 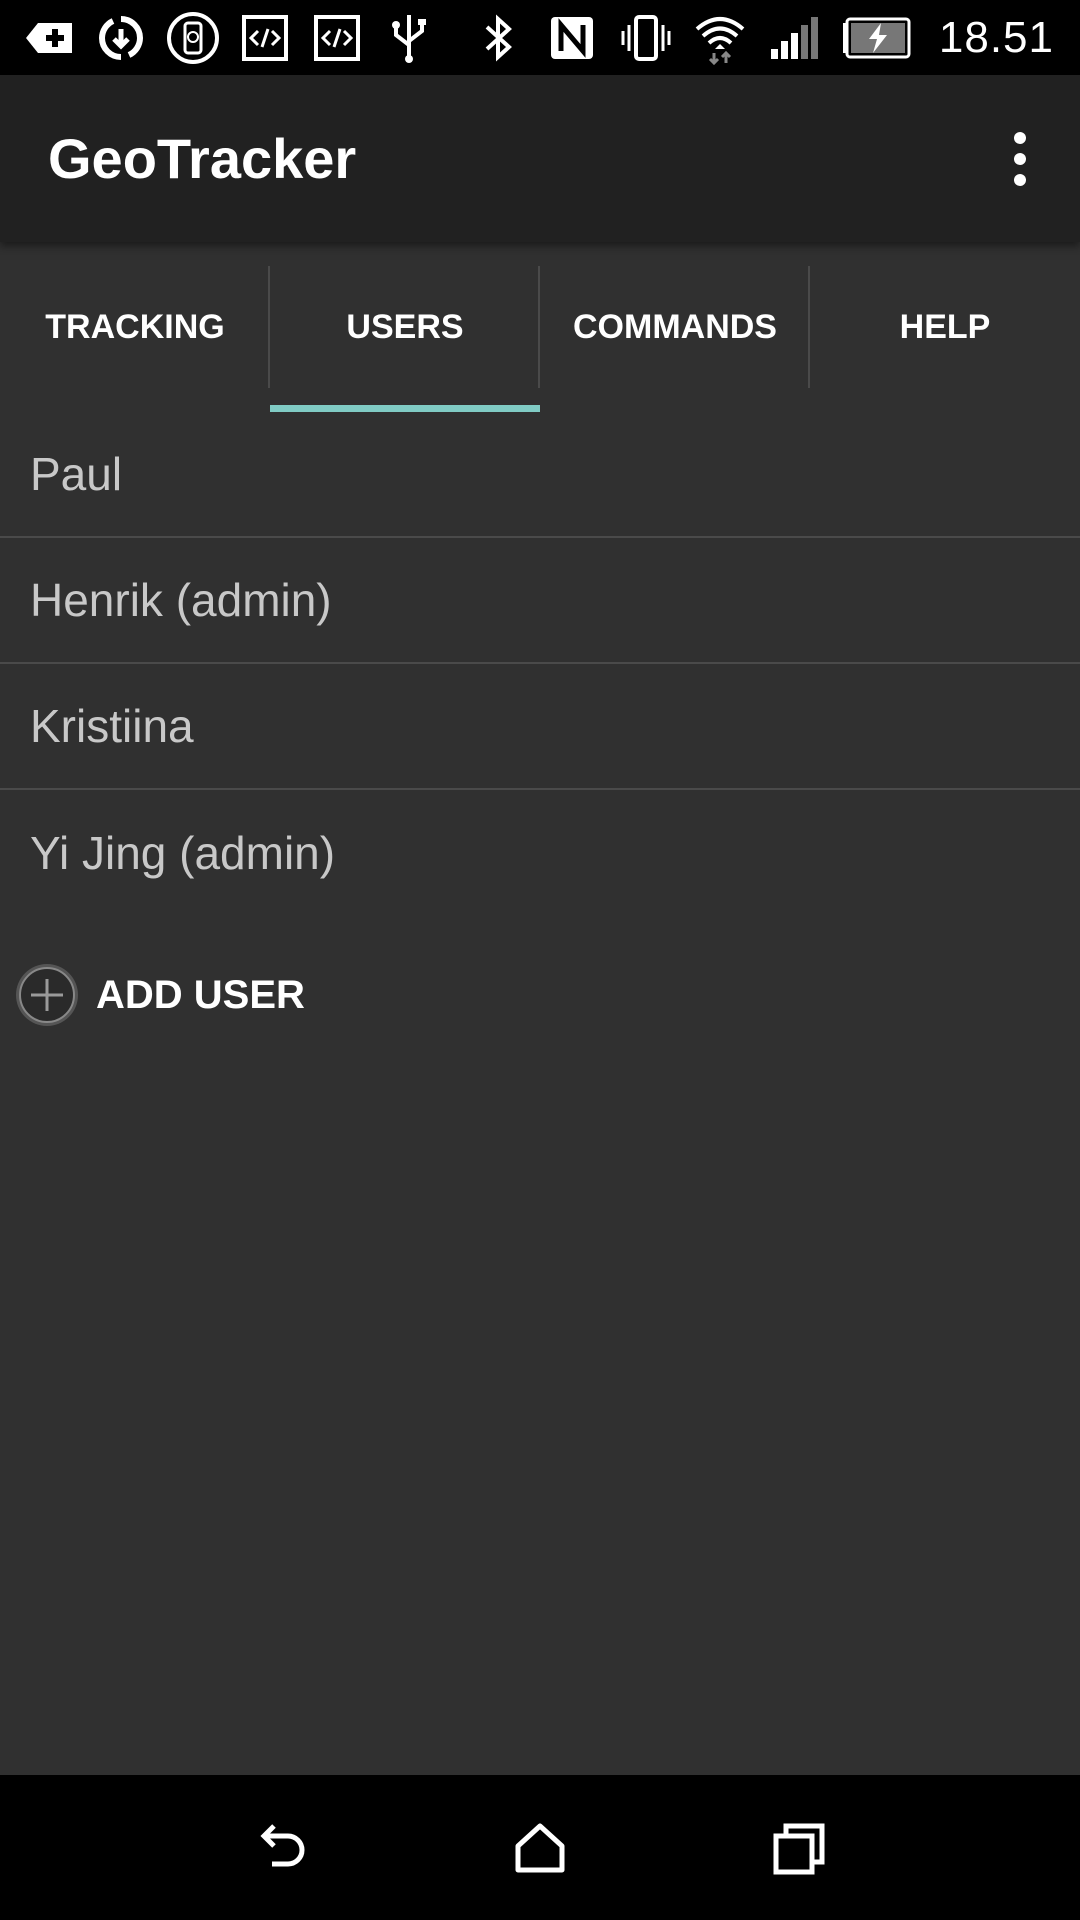 I want to click on tab-users: USERS, so click(x=405, y=327).